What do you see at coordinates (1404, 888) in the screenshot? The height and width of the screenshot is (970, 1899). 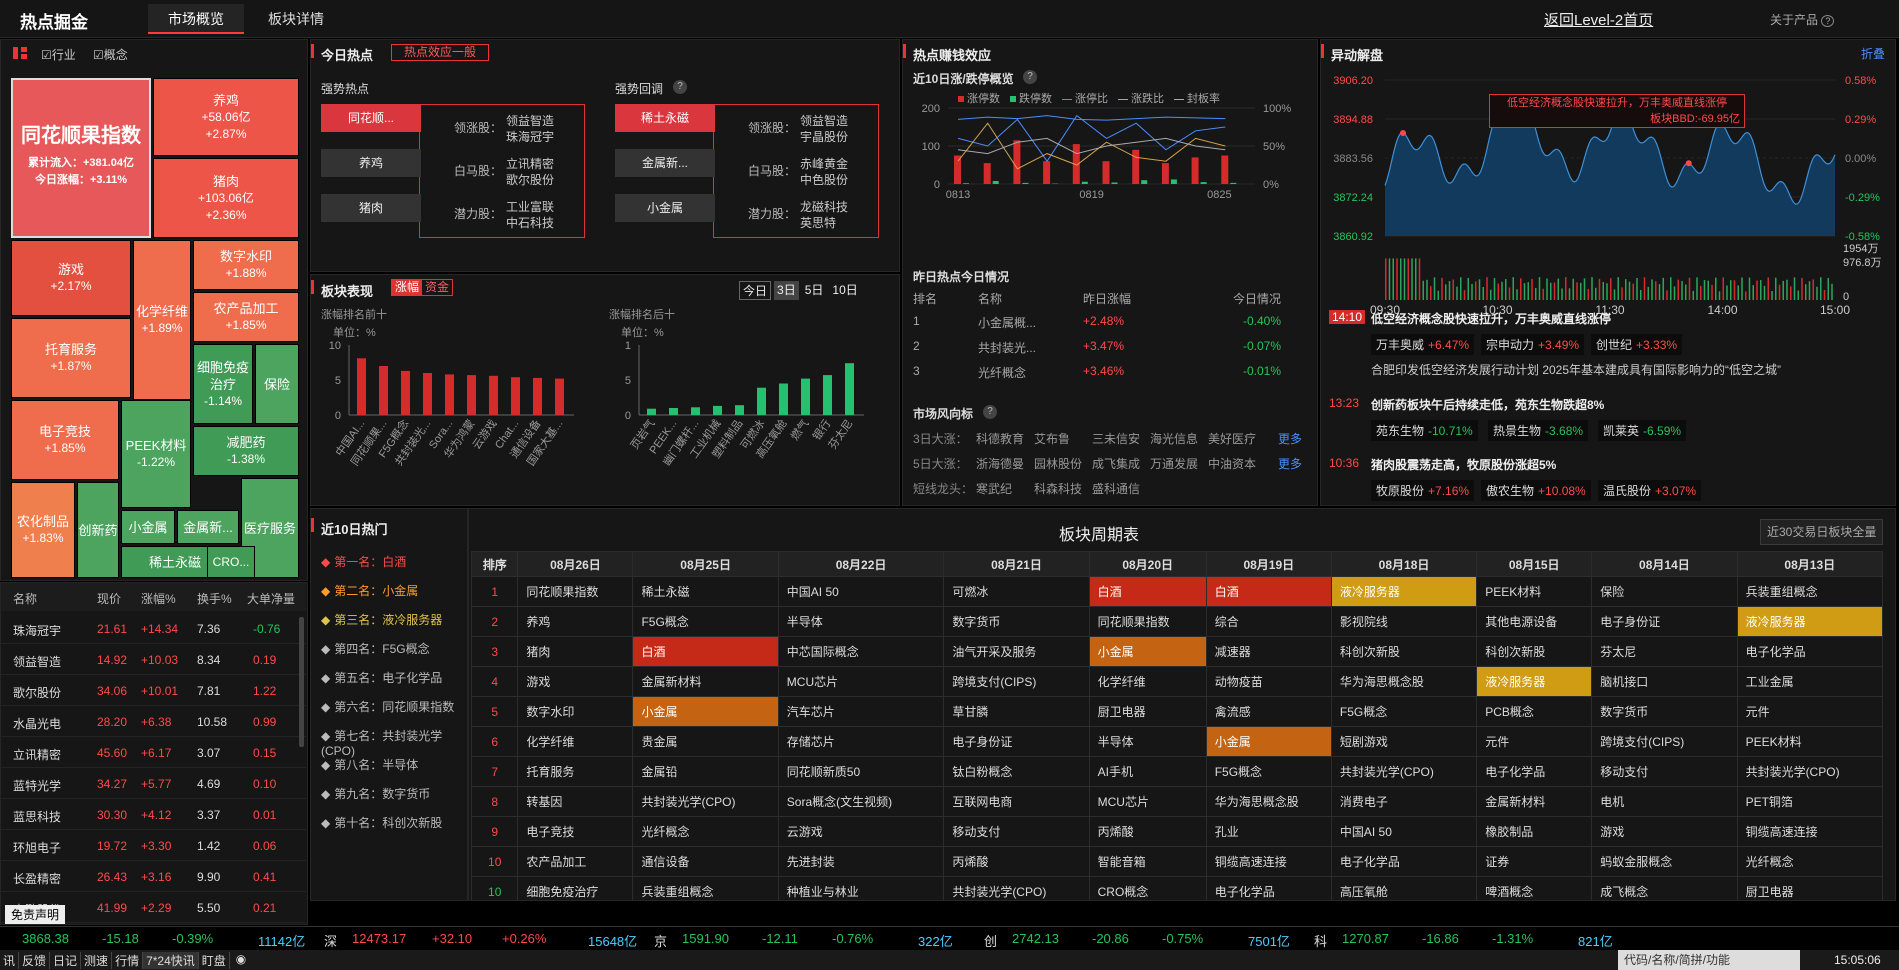 I see `sector-cell: 高压氧舱` at bounding box center [1404, 888].